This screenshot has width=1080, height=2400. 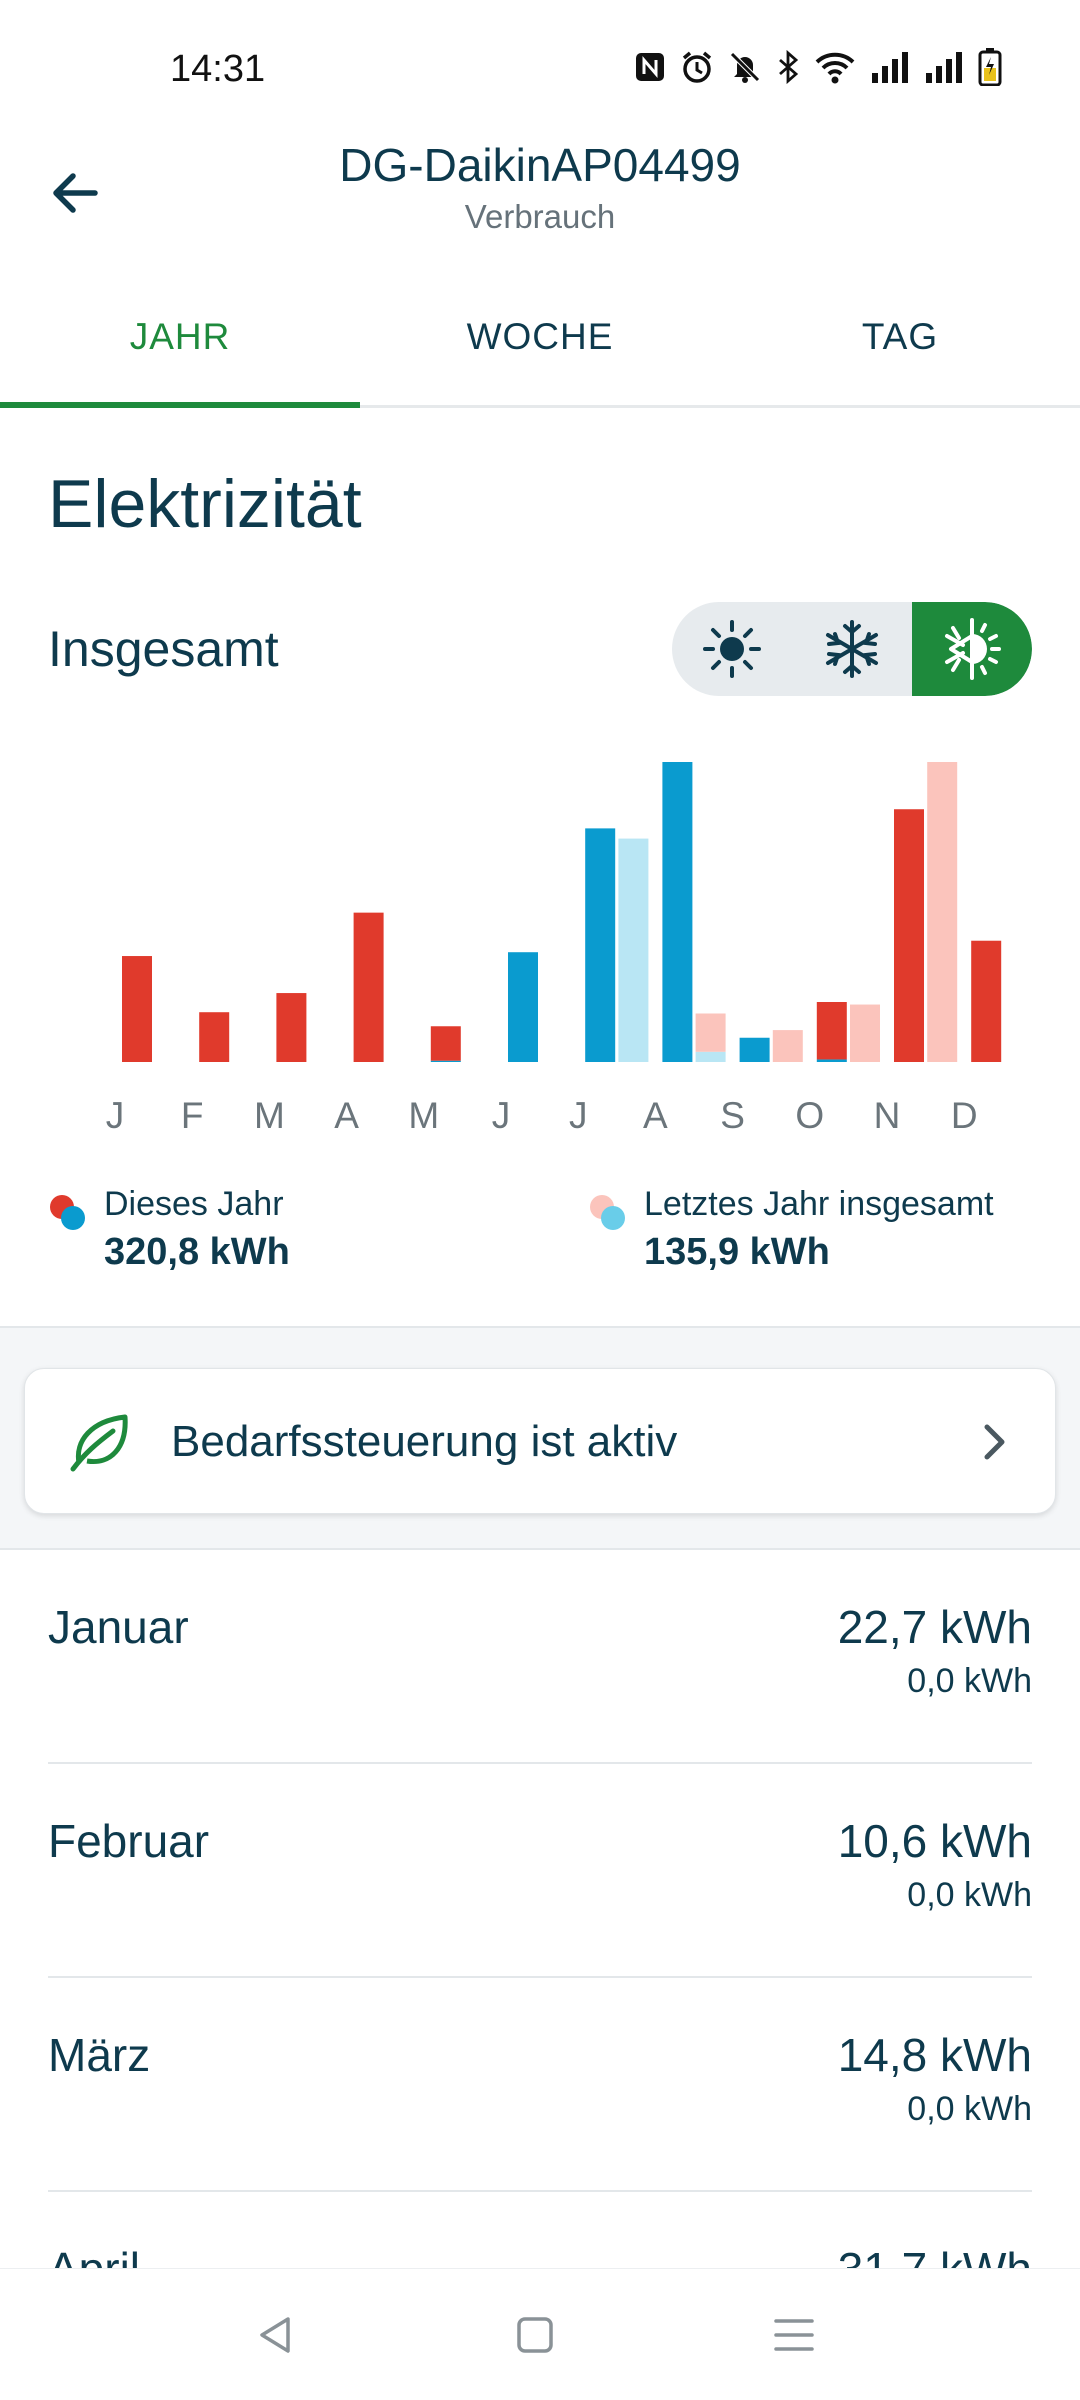 I want to click on mute-icon, so click(x=745, y=69).